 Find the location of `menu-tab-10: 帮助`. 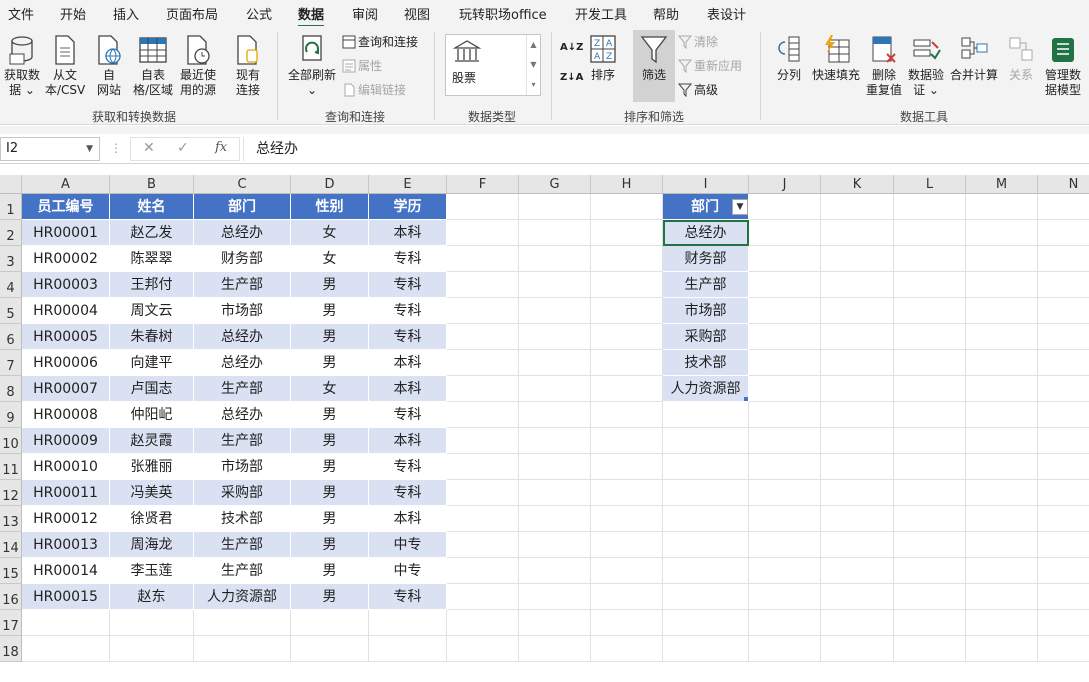

menu-tab-10: 帮助 is located at coordinates (666, 13).